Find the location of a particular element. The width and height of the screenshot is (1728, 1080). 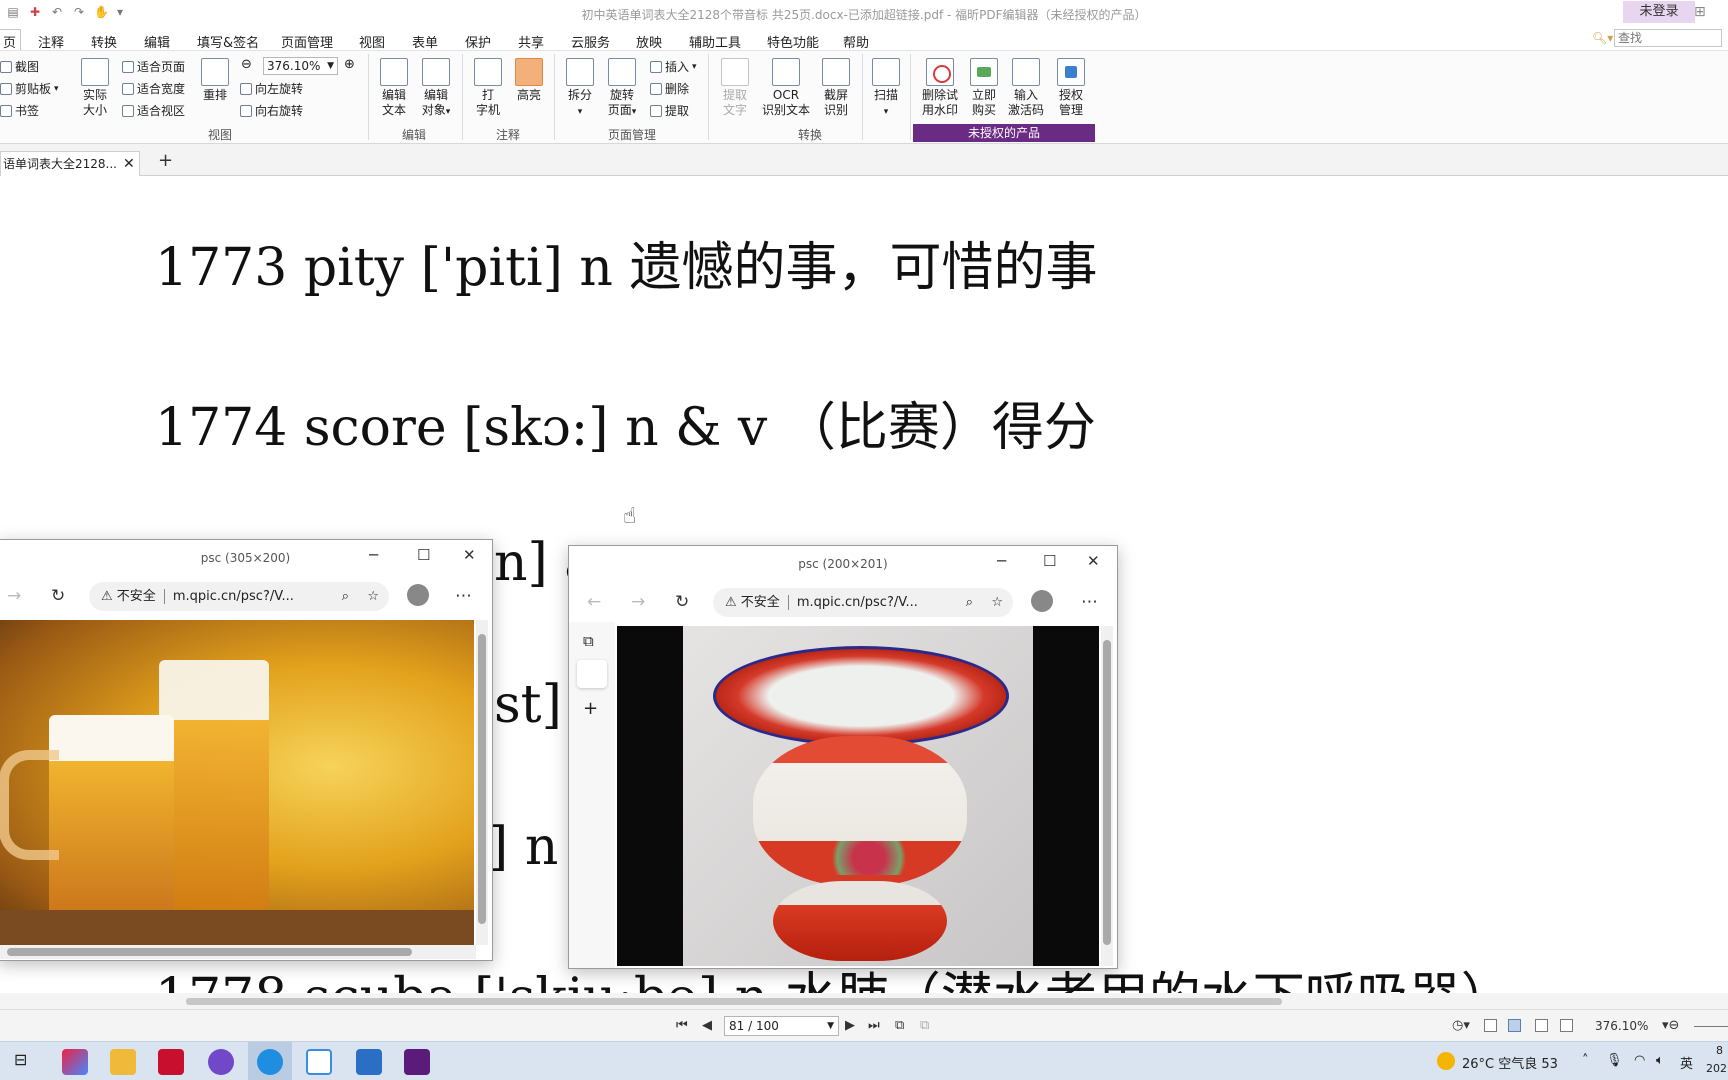

fit-view-button: 适合视区 is located at coordinates (153, 110).